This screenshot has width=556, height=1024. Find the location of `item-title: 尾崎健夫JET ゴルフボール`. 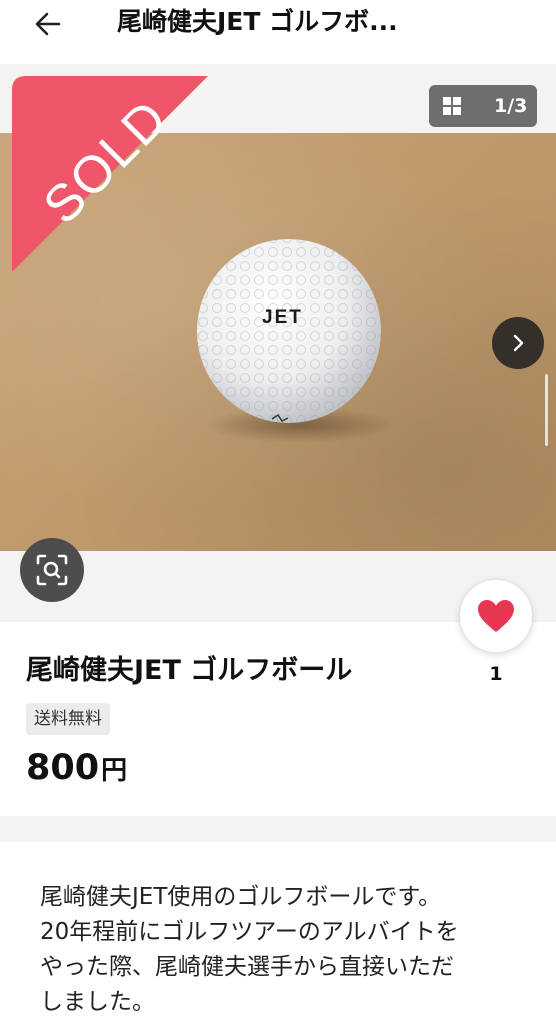

item-title: 尾崎健夫JET ゴルフボール is located at coordinates (189, 670).